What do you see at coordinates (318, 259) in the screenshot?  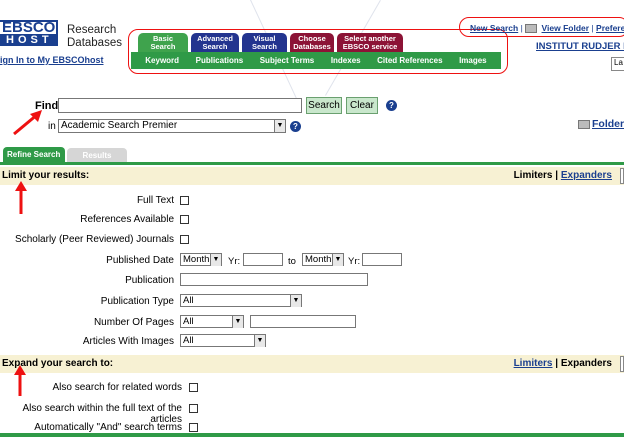 I see `month-to-value: Month` at bounding box center [318, 259].